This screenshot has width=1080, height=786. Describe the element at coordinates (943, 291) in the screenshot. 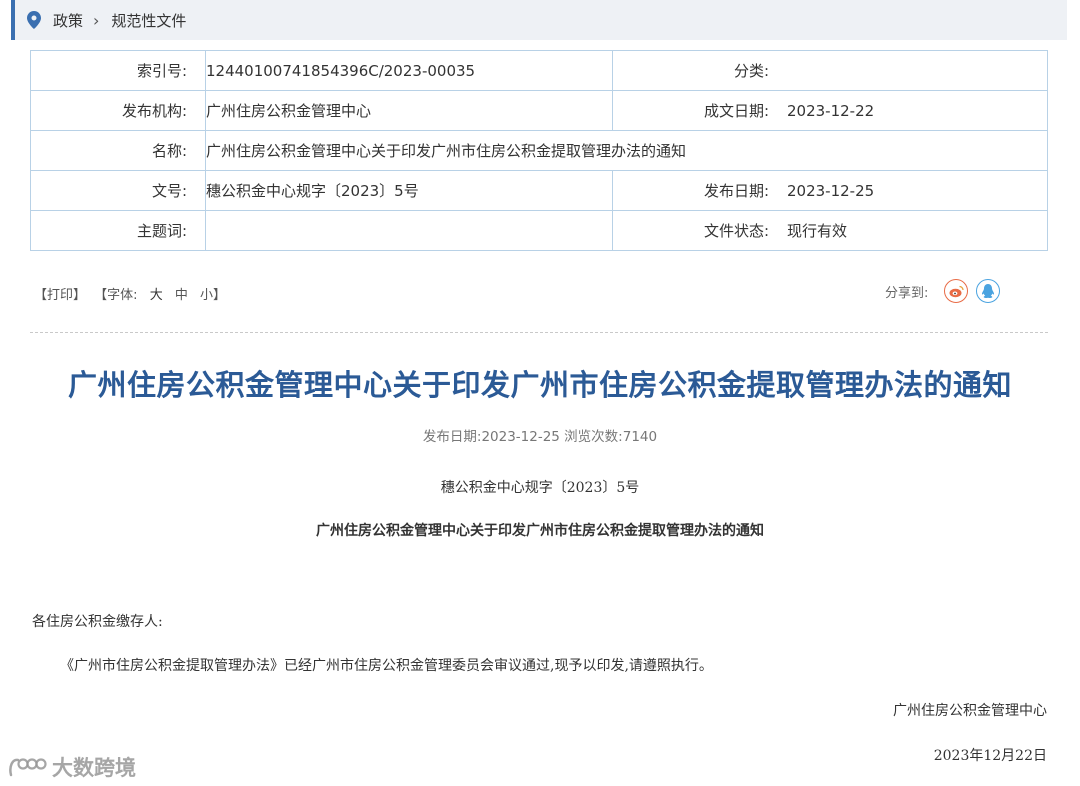

I see `share-bar: 分享到:` at that location.